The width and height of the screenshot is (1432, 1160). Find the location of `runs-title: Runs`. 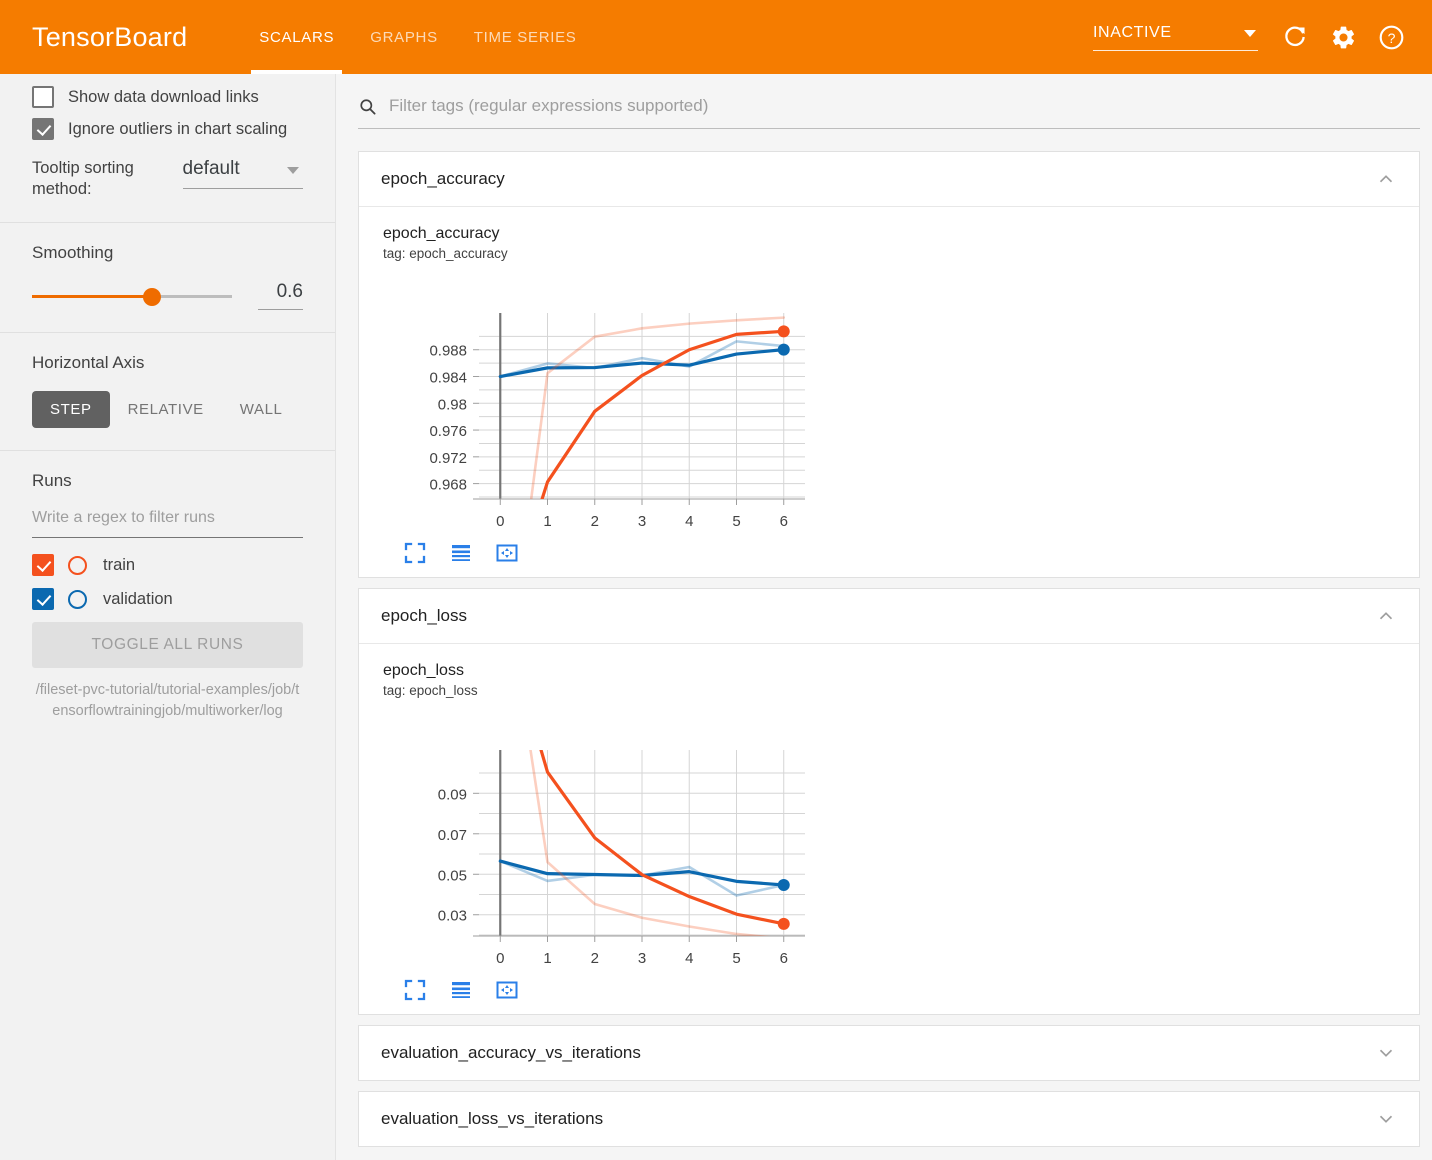

runs-title: Runs is located at coordinates (52, 480).